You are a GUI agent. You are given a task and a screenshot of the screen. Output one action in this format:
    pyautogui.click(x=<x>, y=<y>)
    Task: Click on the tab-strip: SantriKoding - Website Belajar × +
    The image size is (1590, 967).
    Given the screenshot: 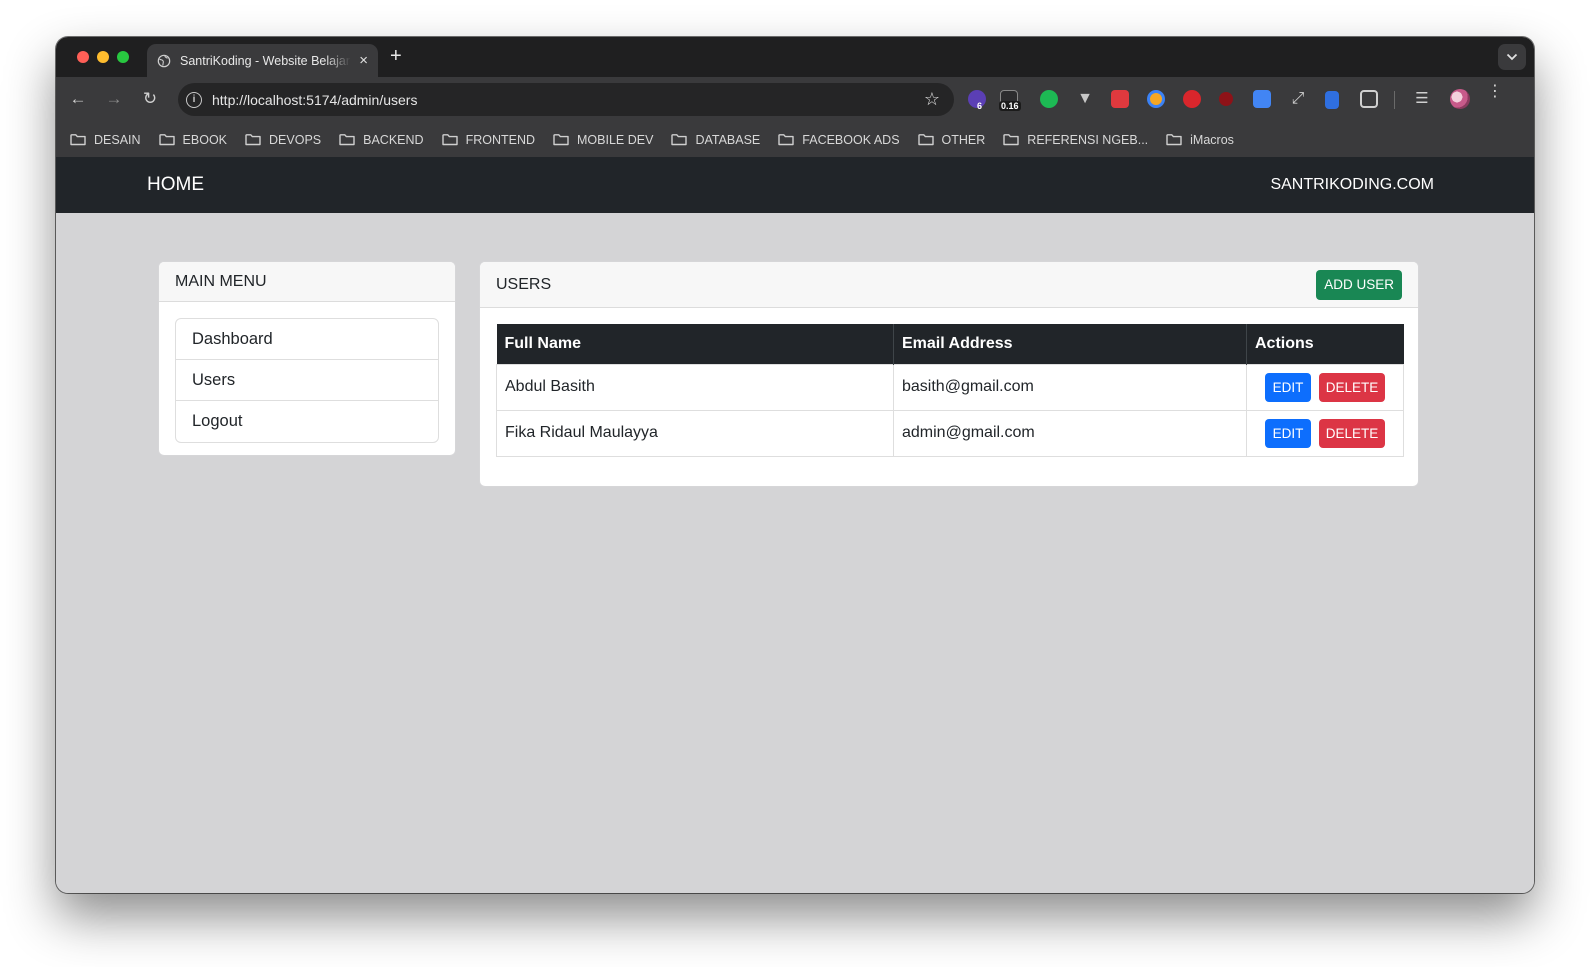 What is the action you would take?
    pyautogui.click(x=795, y=57)
    